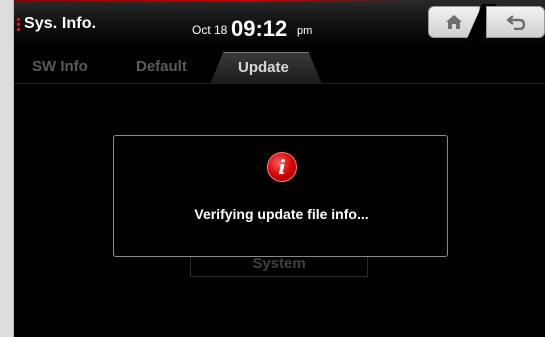 The height and width of the screenshot is (337, 545). What do you see at coordinates (60, 23) in the screenshot?
I see `page-title: Sys. Info.` at bounding box center [60, 23].